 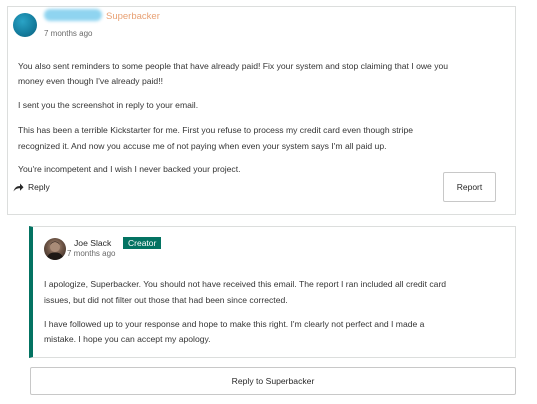 What do you see at coordinates (68, 33) in the screenshot?
I see `comment-timestamp: 7 months ago` at bounding box center [68, 33].